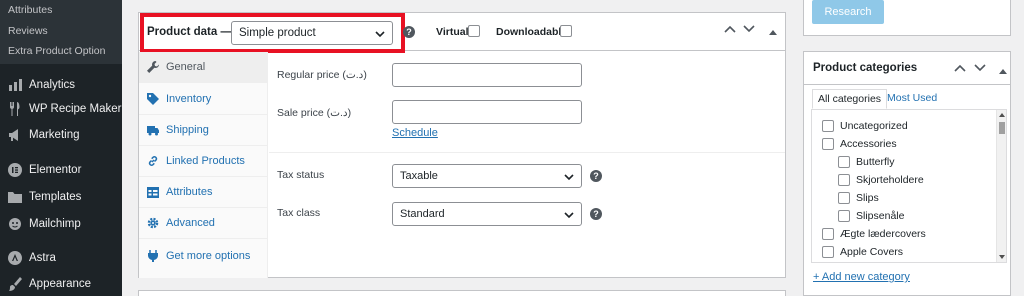 The height and width of the screenshot is (296, 1024). What do you see at coordinates (1001, 186) in the screenshot?
I see `scrollbar` at bounding box center [1001, 186].